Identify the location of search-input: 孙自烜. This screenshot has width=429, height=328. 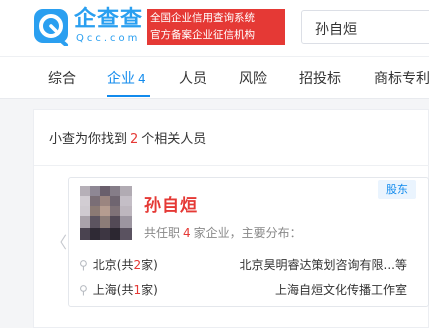
(365, 27).